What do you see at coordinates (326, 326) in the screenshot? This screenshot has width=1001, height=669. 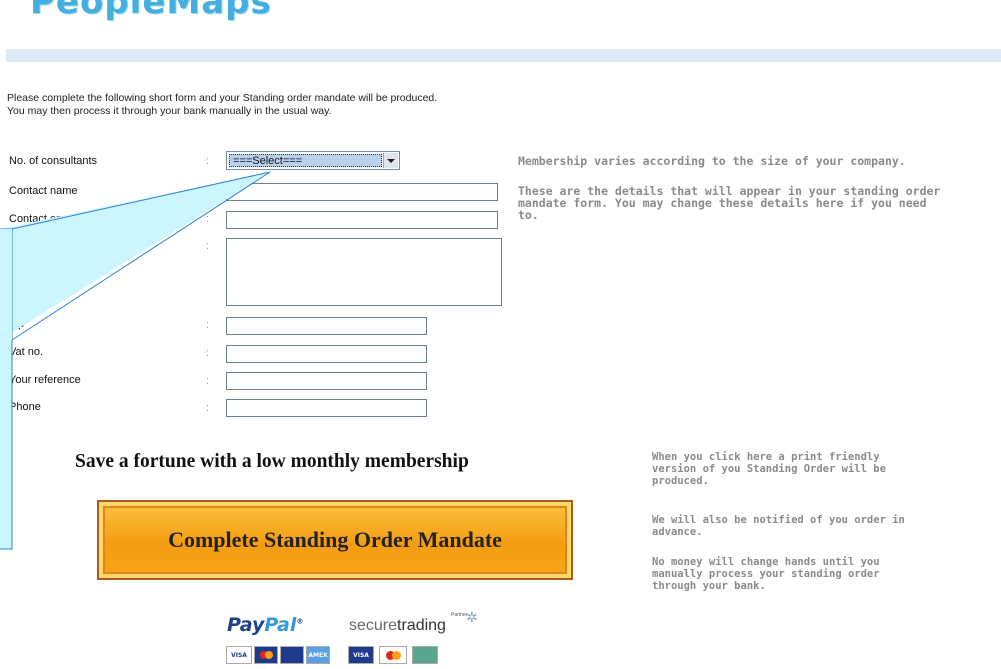 I see `zip-input` at bounding box center [326, 326].